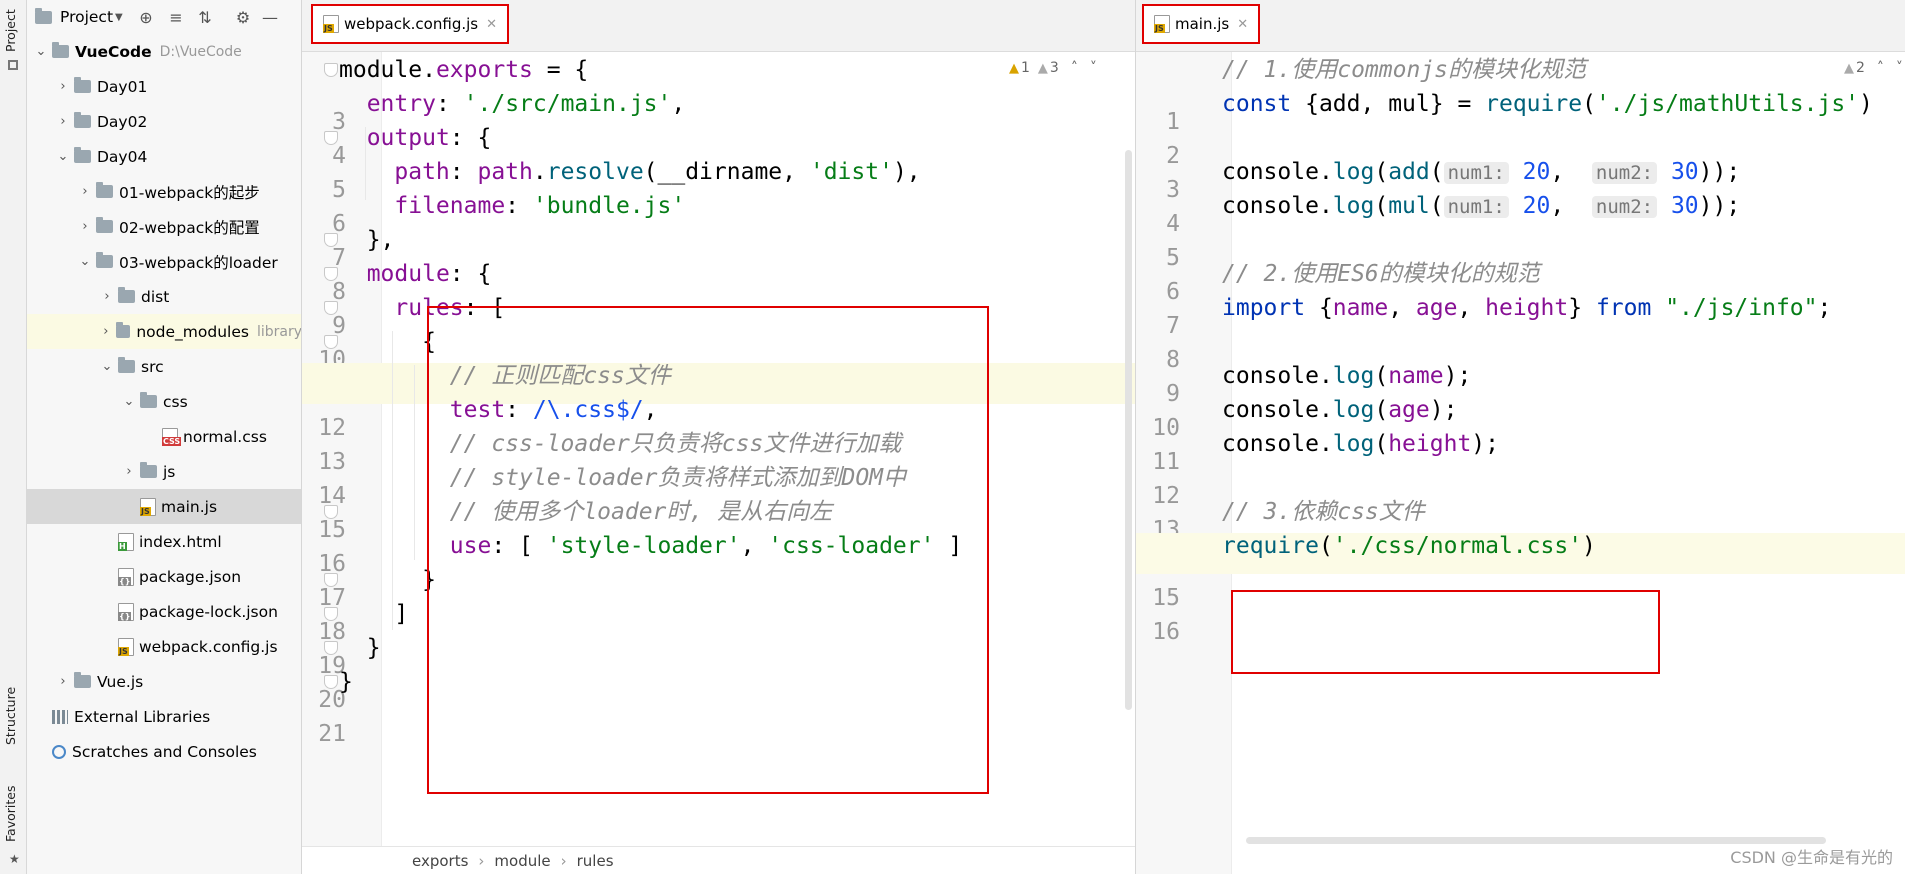 This screenshot has width=1905, height=874. Describe the element at coordinates (440, 861) in the screenshot. I see `breadcrumb-item: exports` at that location.